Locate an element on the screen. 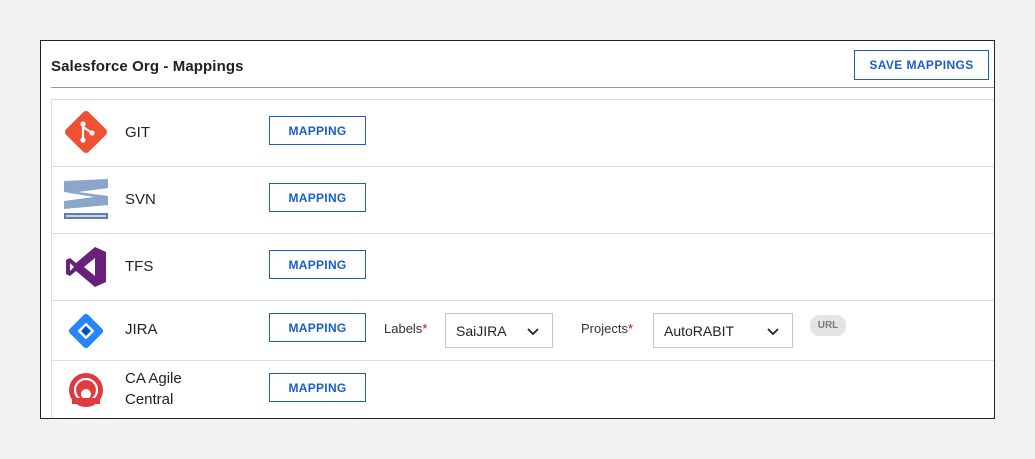  list-item-svn: SVN MAPPING is located at coordinates (523, 200).